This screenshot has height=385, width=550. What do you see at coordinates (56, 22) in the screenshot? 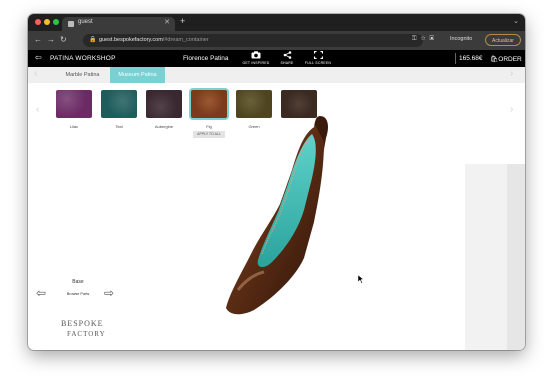
I see `zoom-window-button` at bounding box center [56, 22].